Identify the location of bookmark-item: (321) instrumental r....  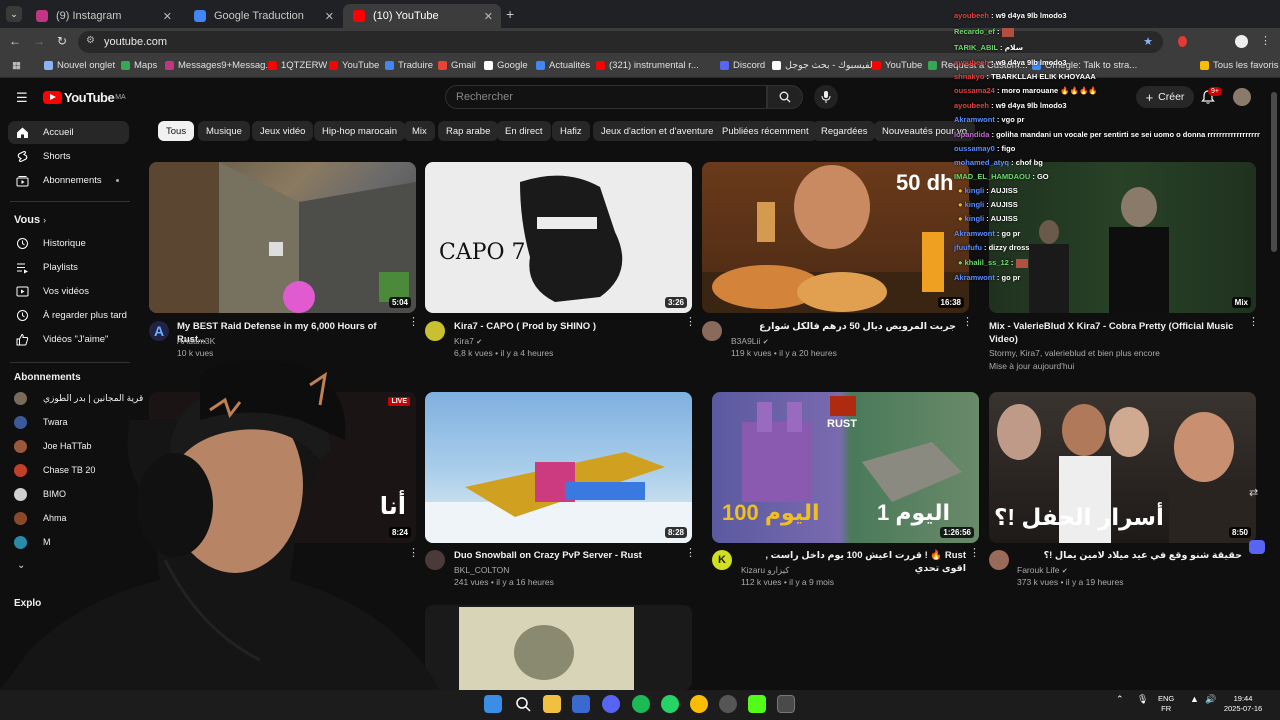
(647, 65).